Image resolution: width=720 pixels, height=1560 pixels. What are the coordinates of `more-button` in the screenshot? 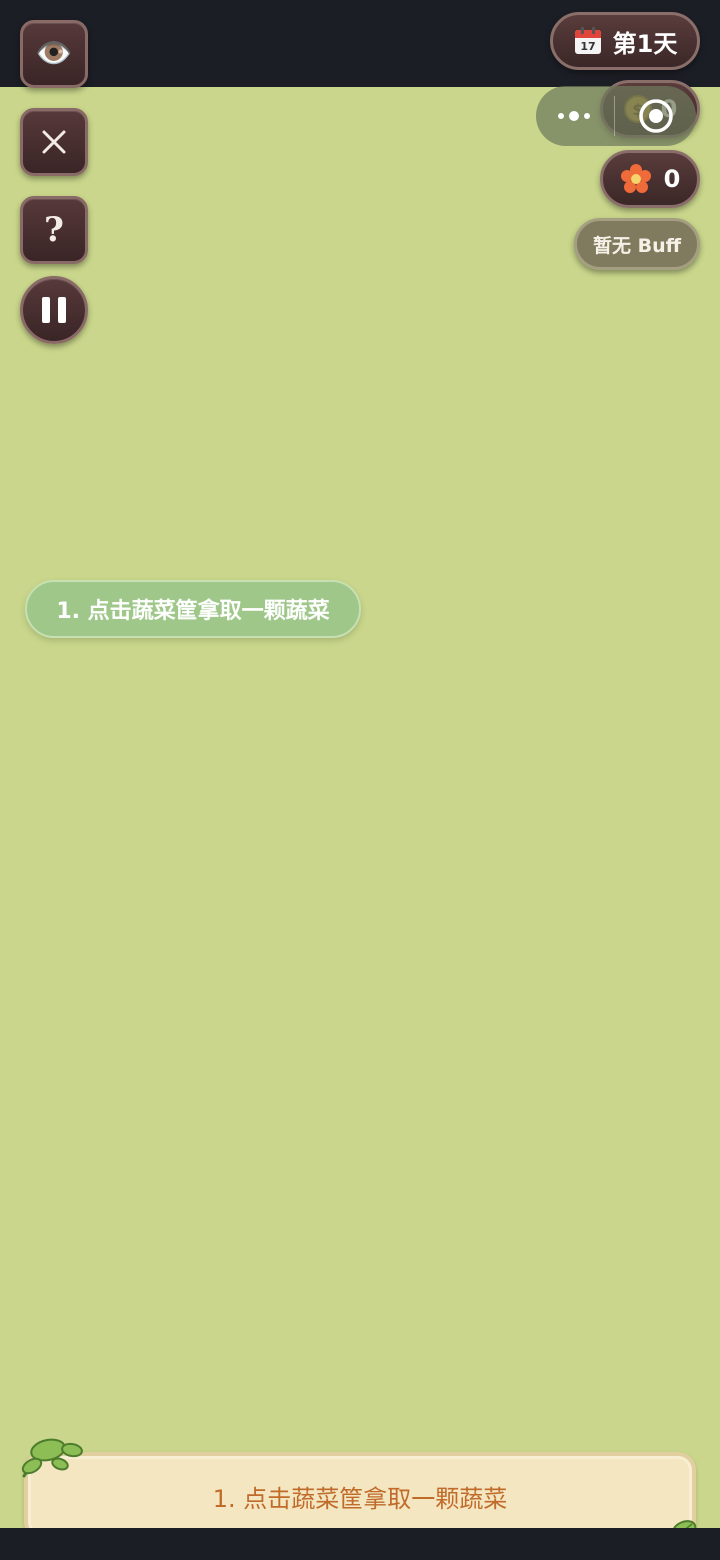 It's located at (575, 116).